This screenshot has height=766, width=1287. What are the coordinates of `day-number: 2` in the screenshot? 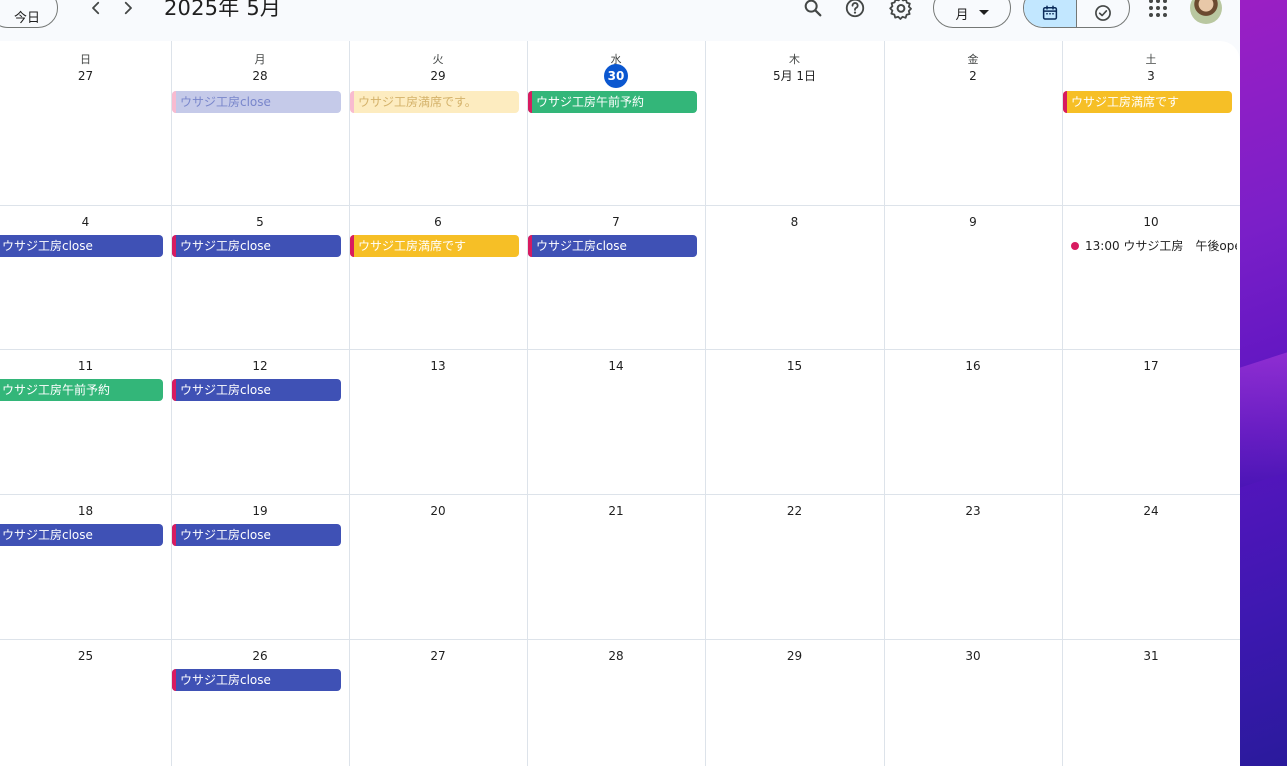 It's located at (973, 76).